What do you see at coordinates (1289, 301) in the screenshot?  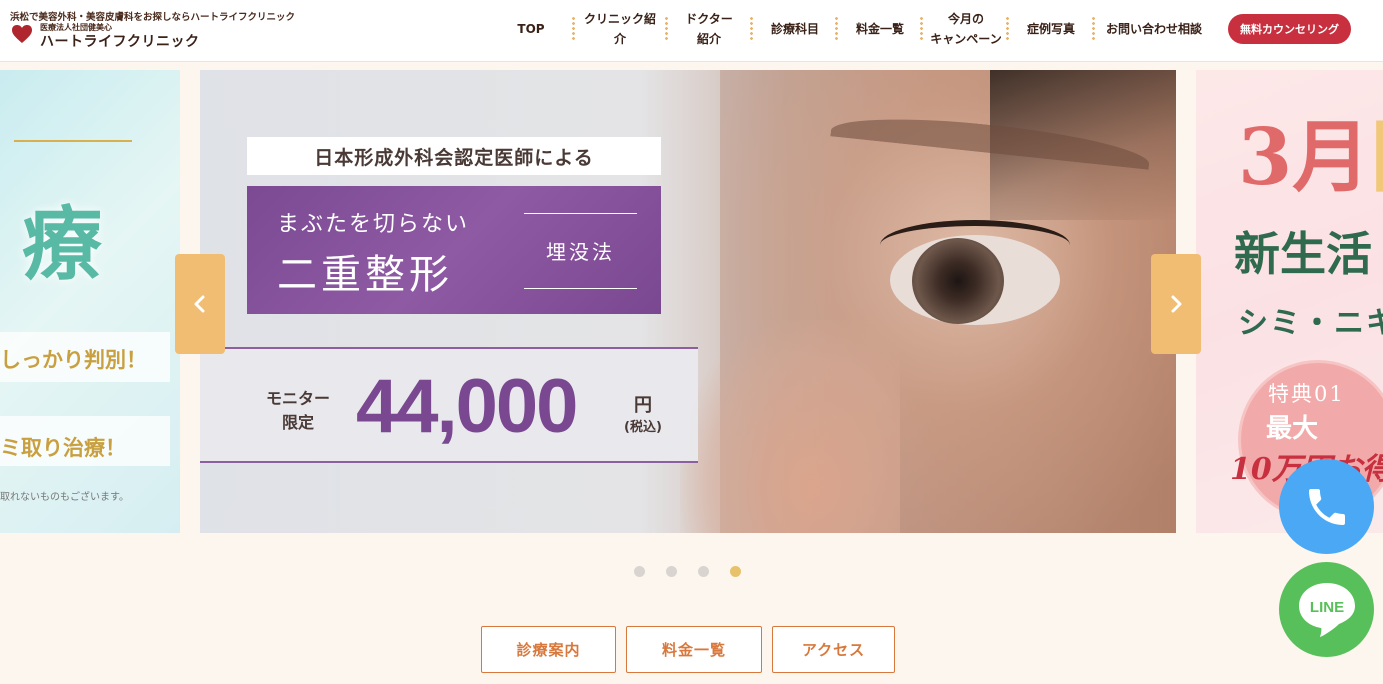 I see `slide-next: 3月限 新生活 シミ・ニキ 特典01 最大 10万円お得` at bounding box center [1289, 301].